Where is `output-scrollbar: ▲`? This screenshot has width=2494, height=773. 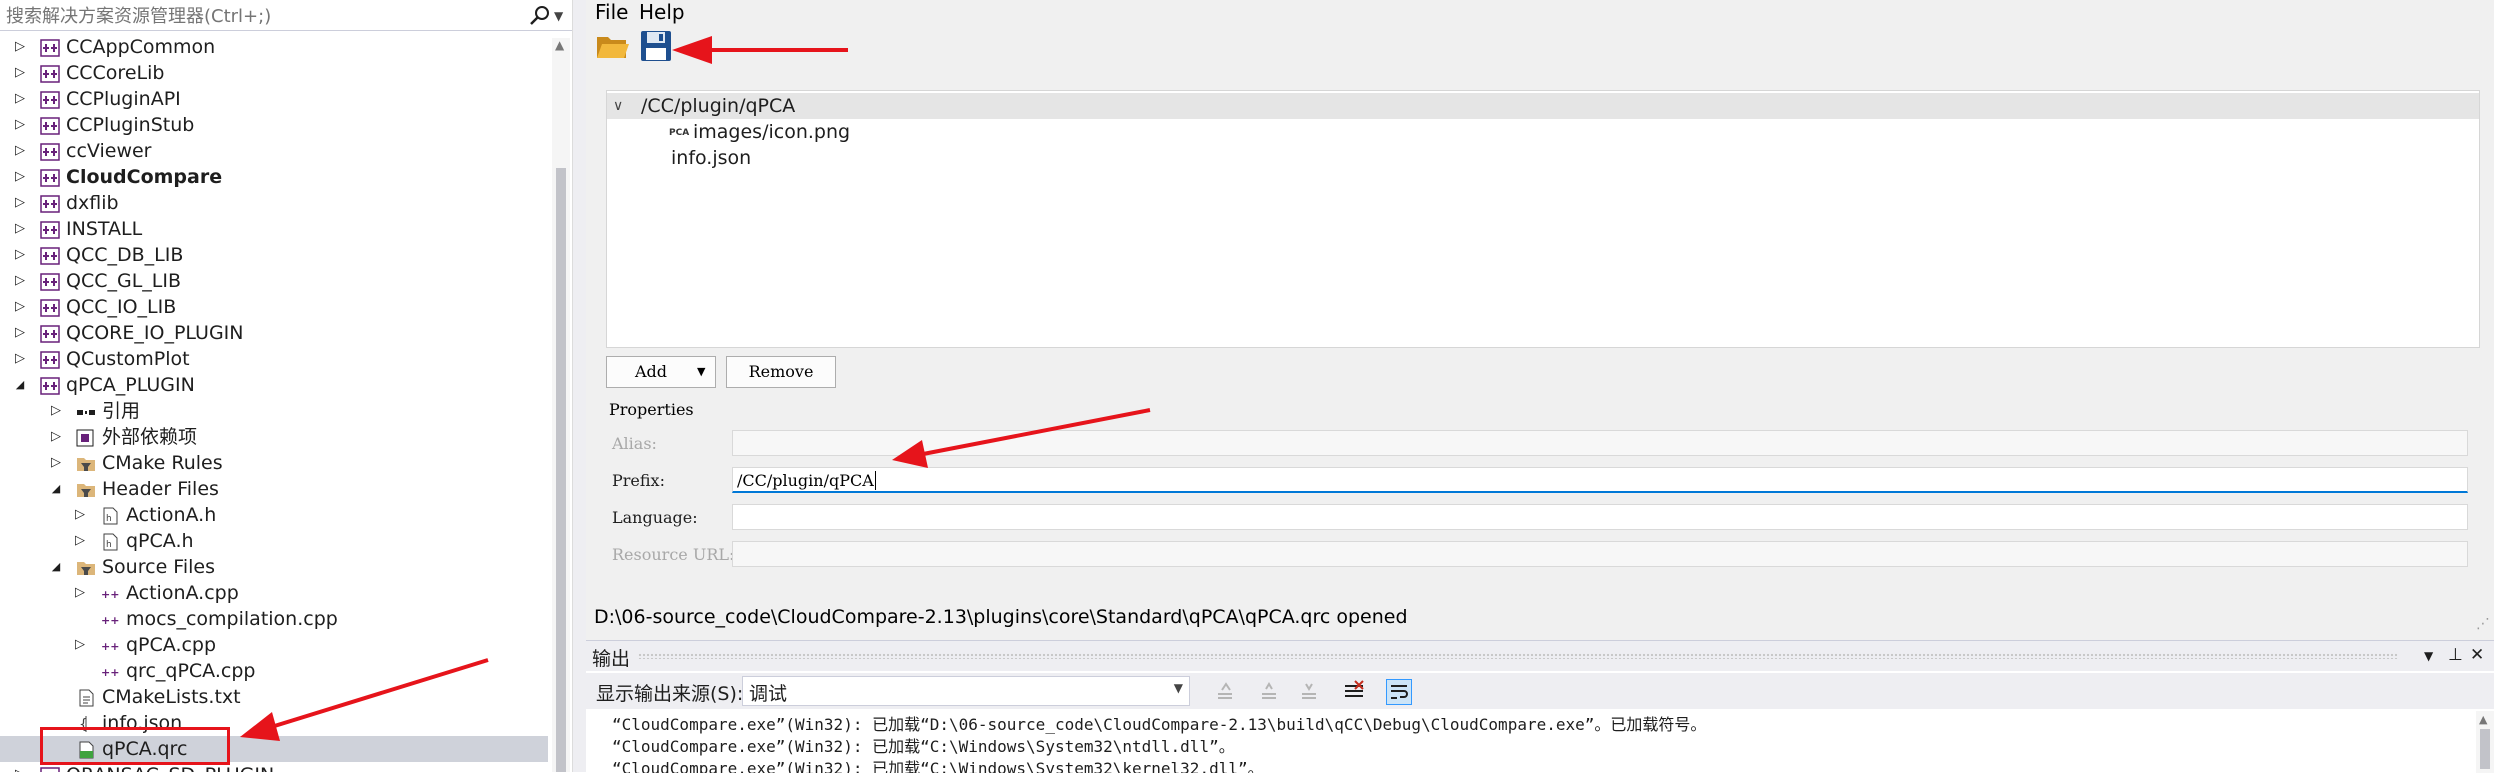
output-scrollbar: ▲ is located at coordinates (2485, 742).